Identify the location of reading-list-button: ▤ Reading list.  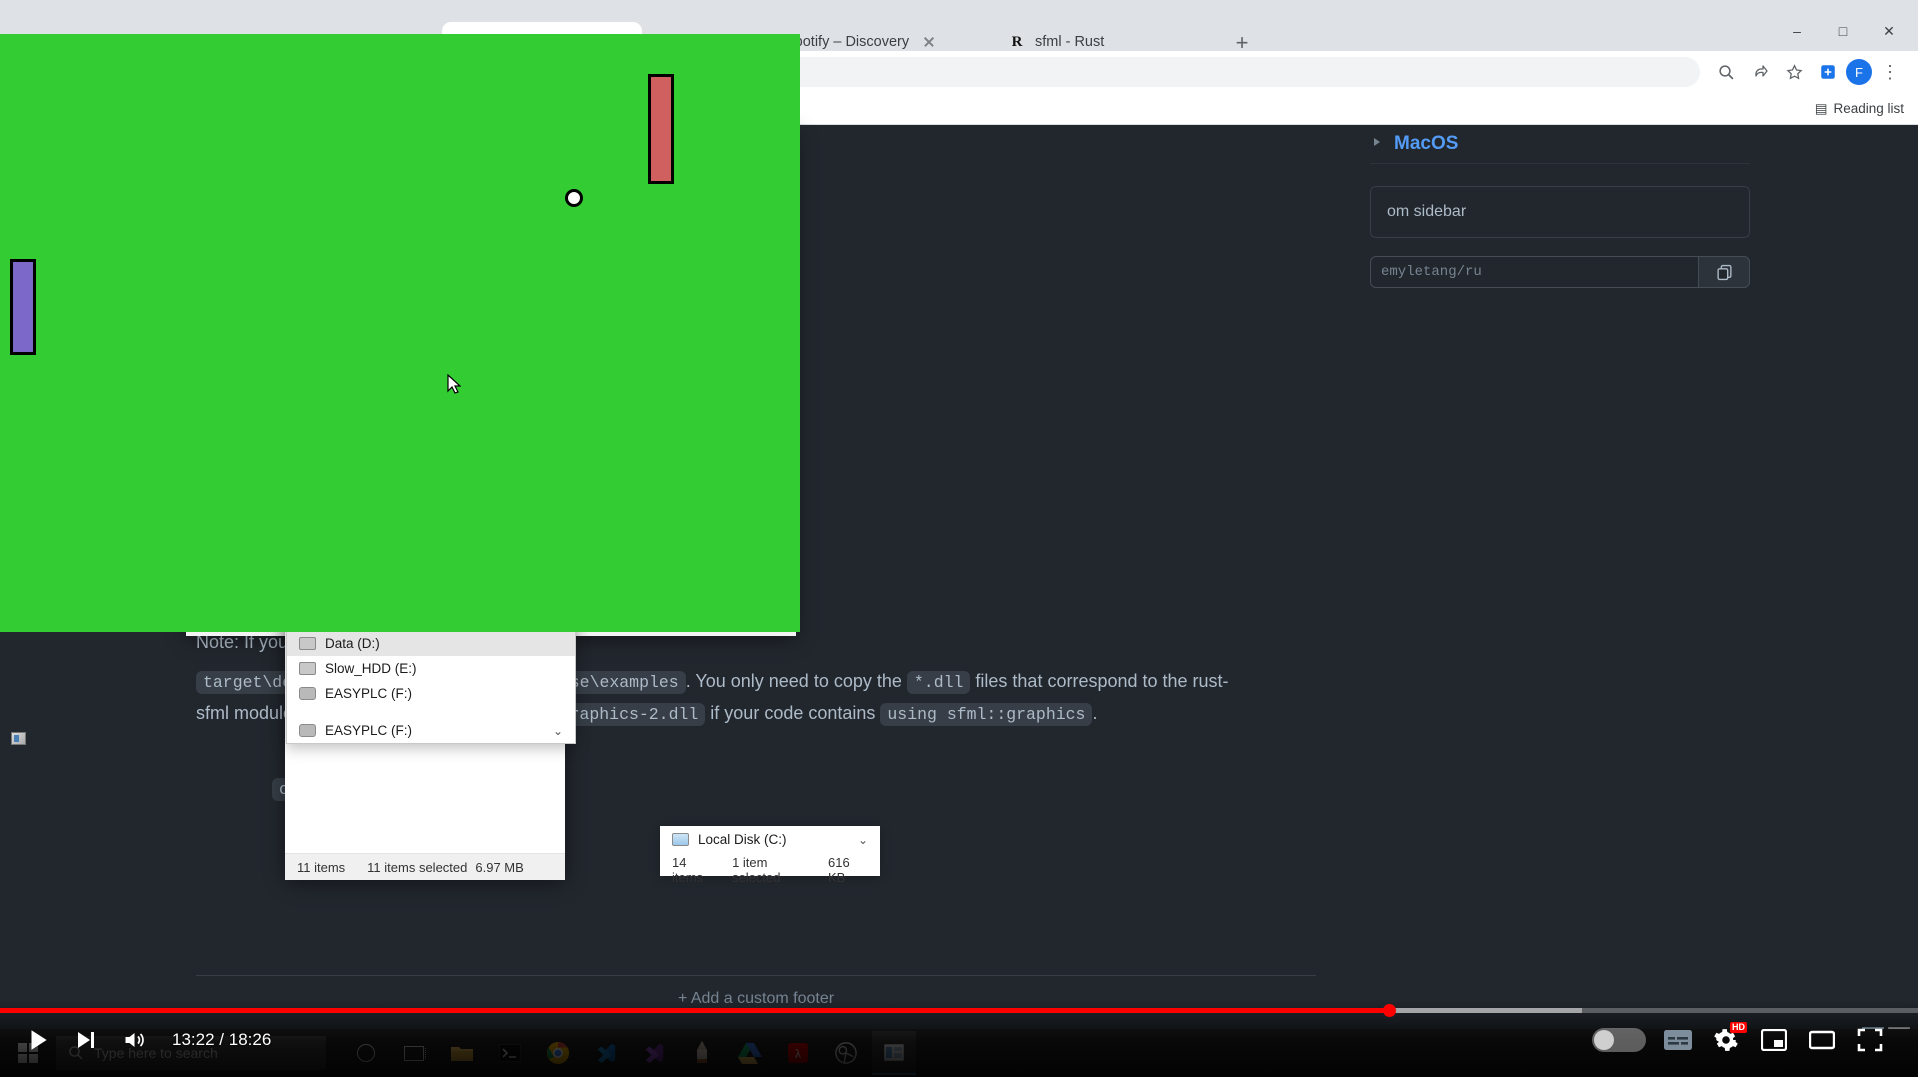
(1859, 109).